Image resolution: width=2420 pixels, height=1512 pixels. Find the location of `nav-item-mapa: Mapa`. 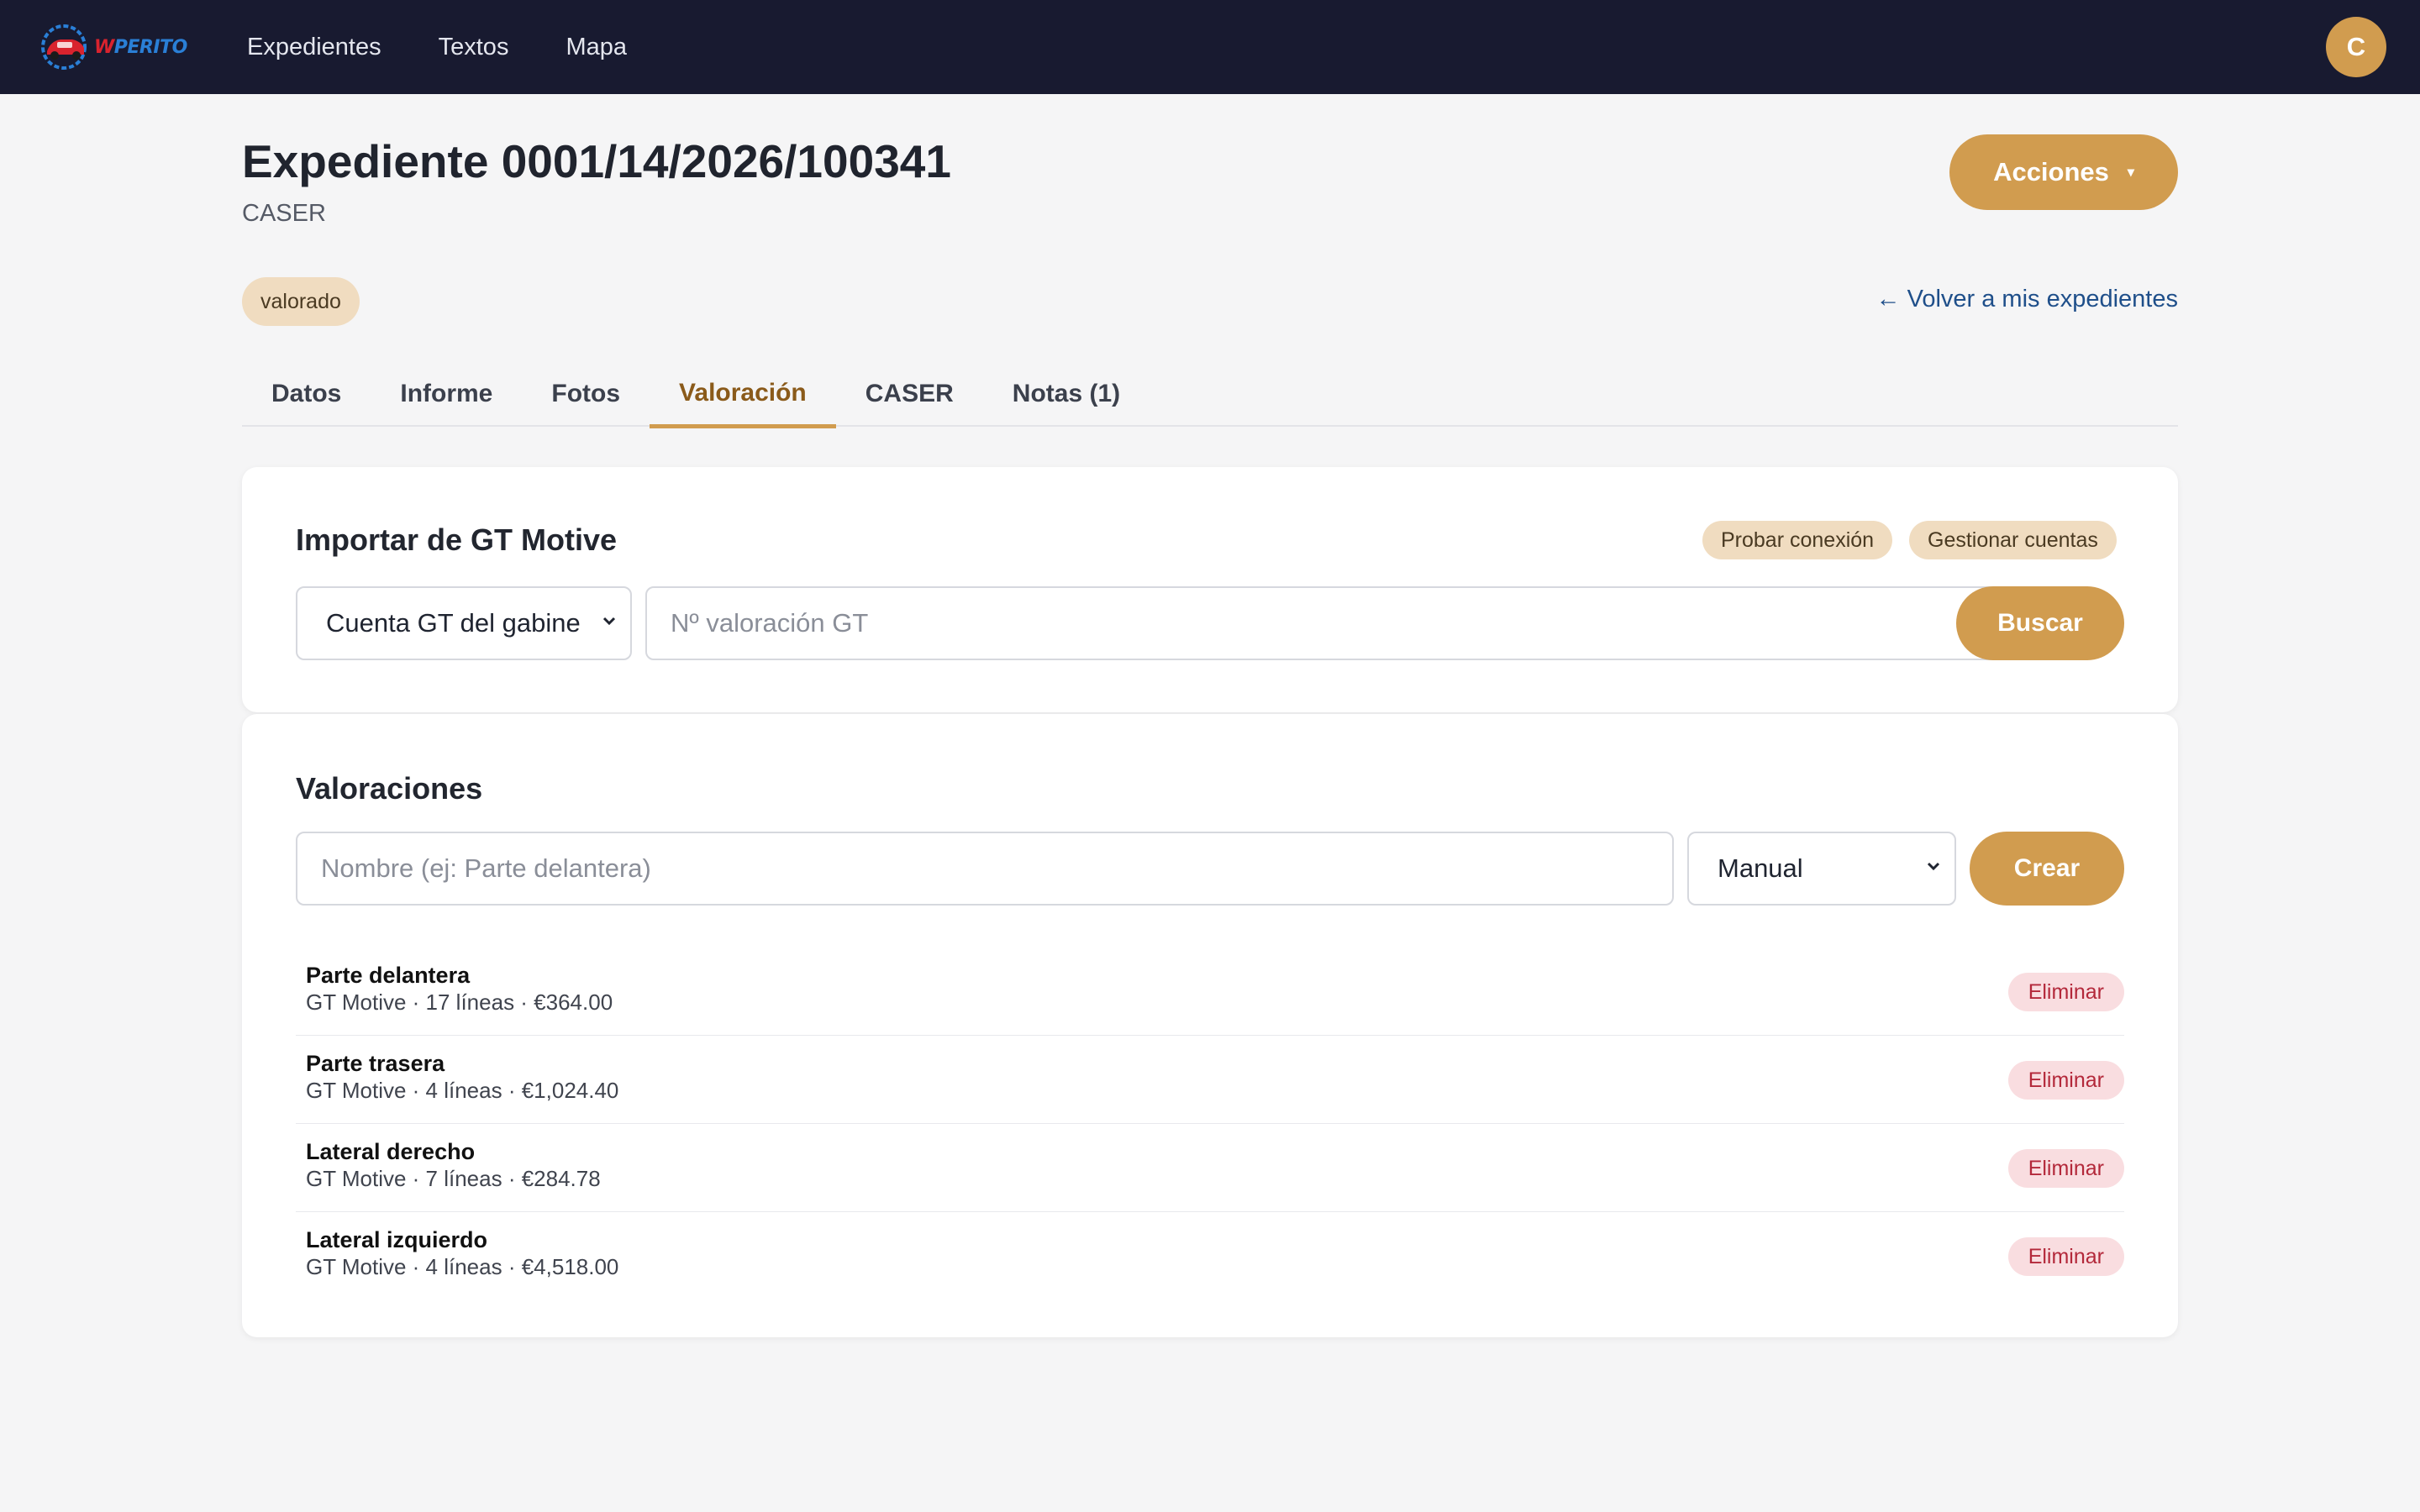

nav-item-mapa: Mapa is located at coordinates (597, 47).